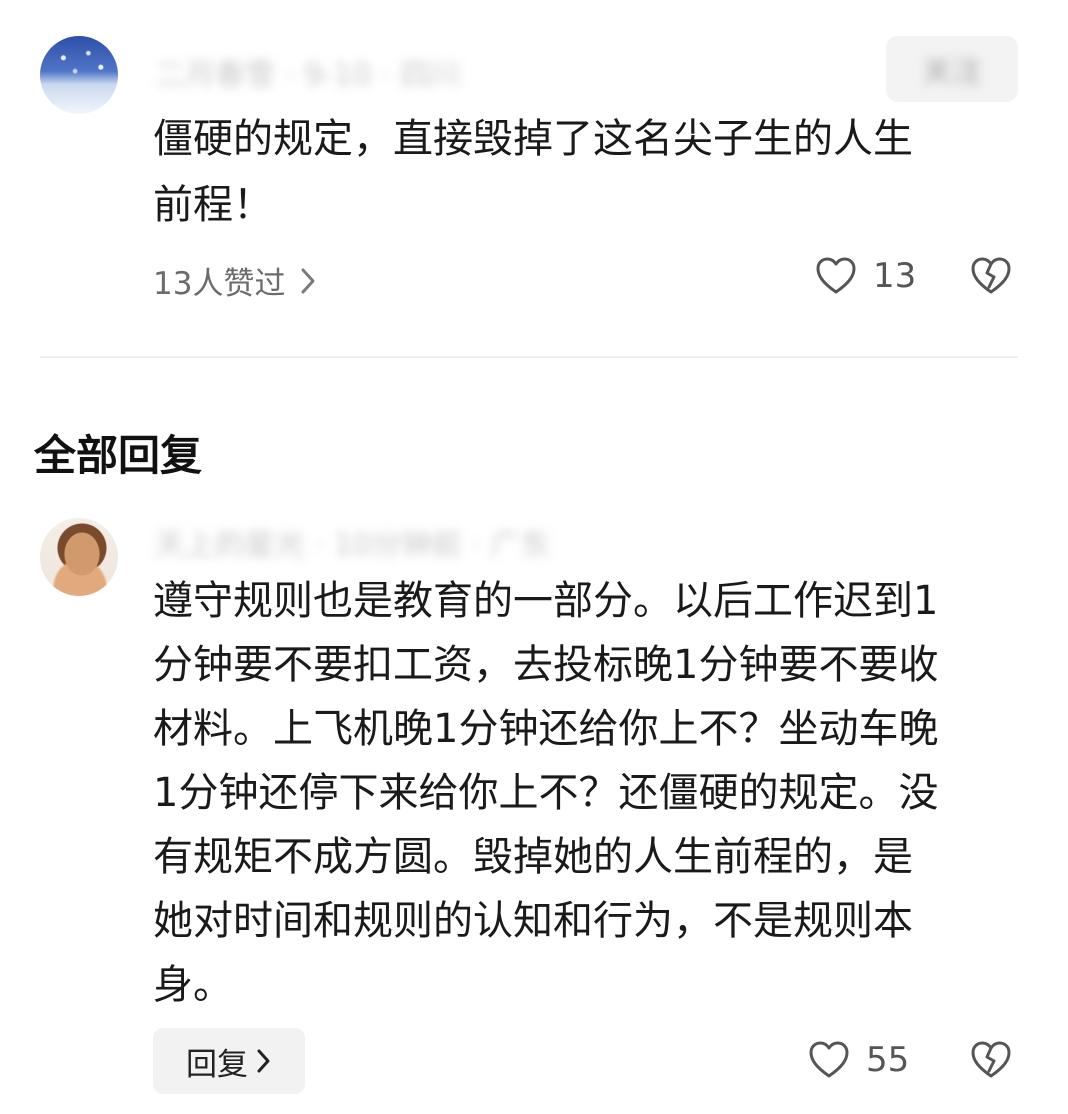  I want to click on reply-button: 回复, so click(229, 1061).